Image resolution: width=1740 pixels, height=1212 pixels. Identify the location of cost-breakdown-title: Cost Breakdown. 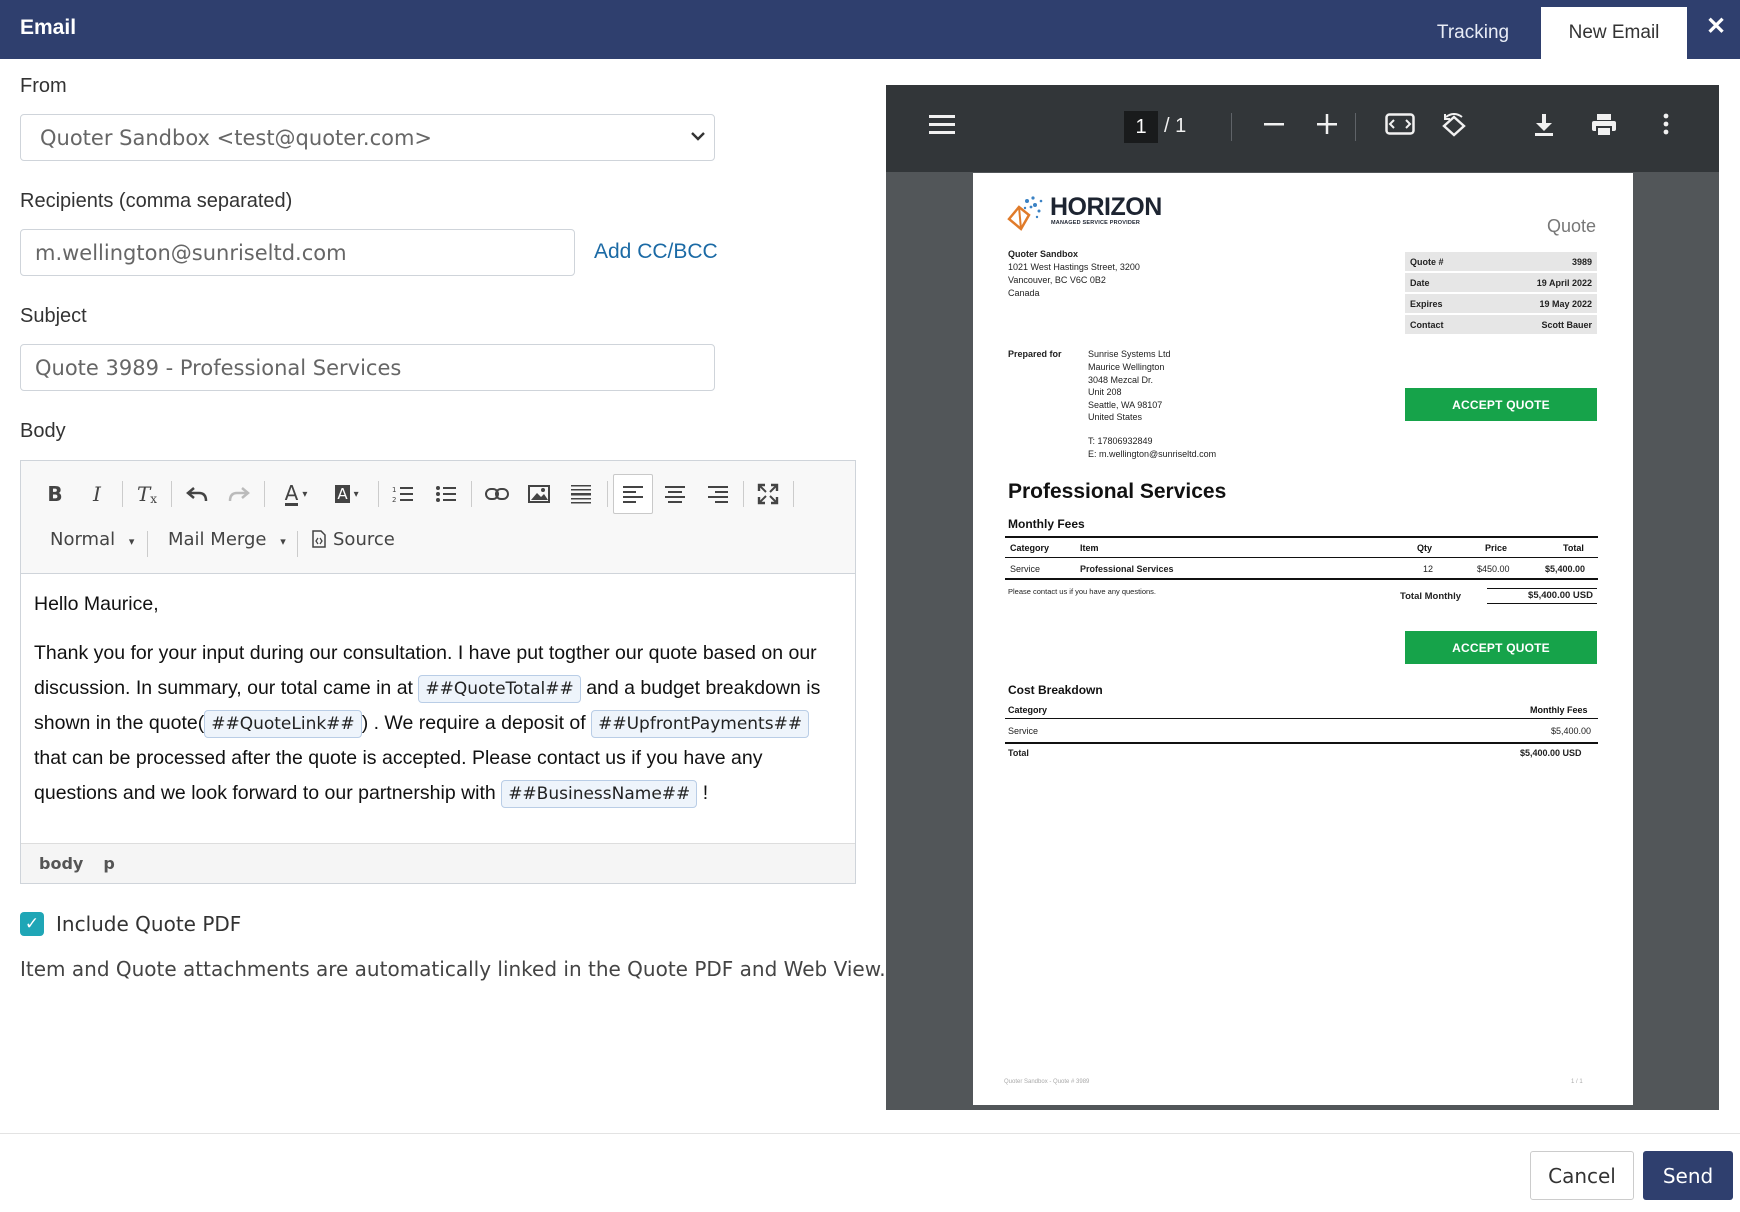
(1055, 690).